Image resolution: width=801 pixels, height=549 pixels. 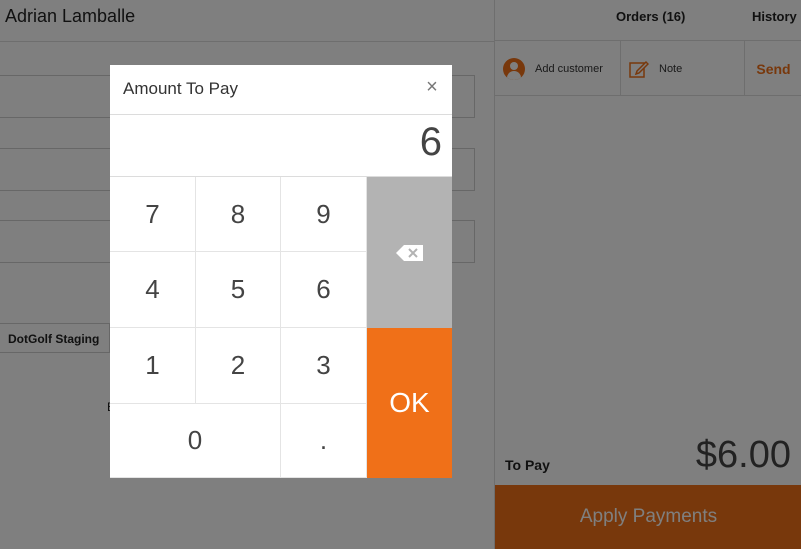 I want to click on close-icon: ×, so click(x=432, y=87).